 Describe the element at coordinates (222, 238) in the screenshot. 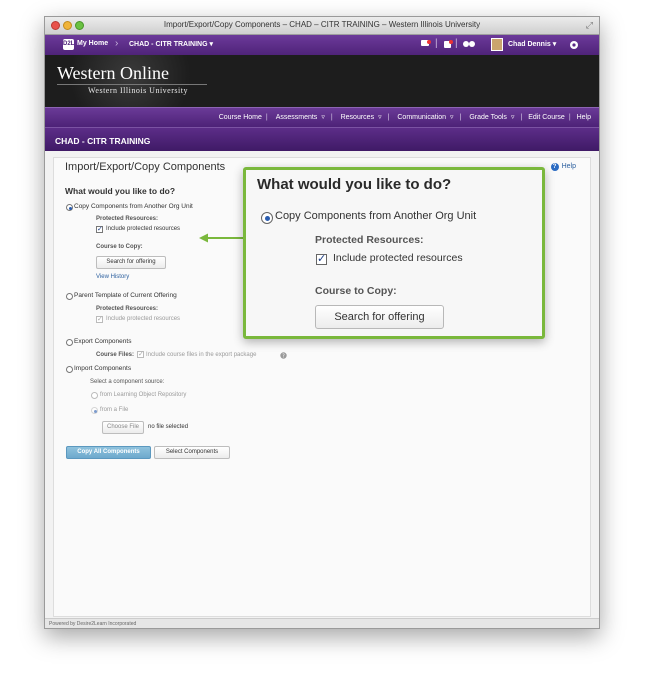

I see `callout-arrow-icon` at that location.